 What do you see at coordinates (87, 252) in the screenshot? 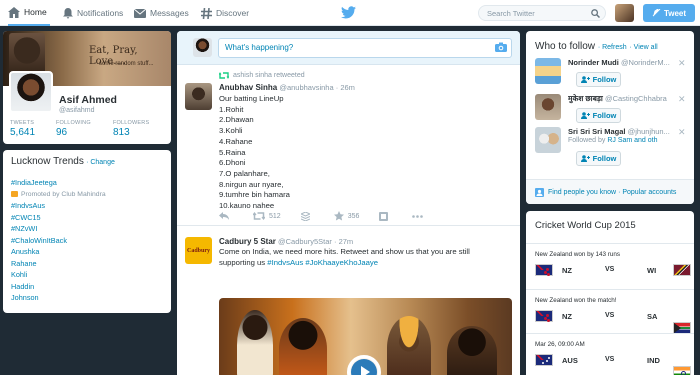
I see `trend-item: Anushka` at bounding box center [87, 252].